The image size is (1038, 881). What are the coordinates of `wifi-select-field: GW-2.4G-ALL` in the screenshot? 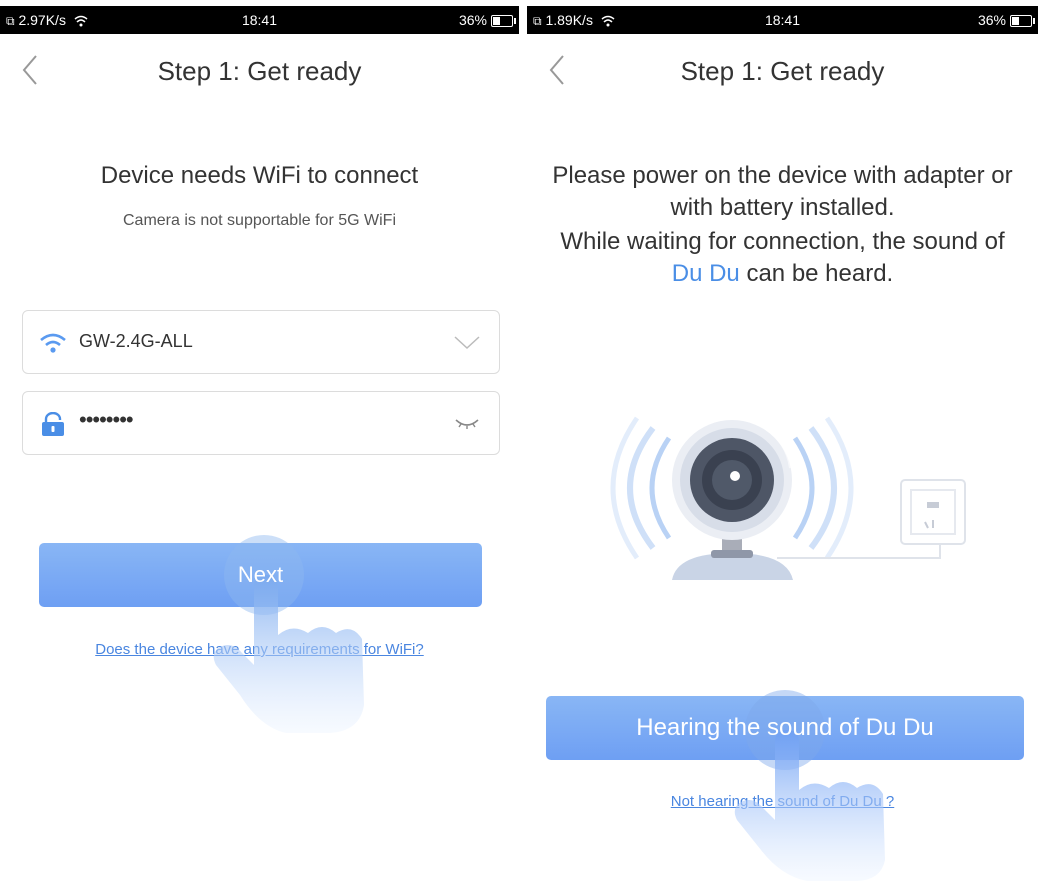 It's located at (261, 342).